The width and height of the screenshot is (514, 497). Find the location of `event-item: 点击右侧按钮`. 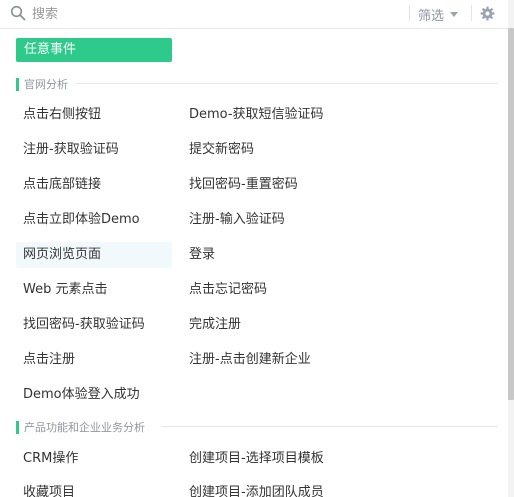

event-item: 点击右侧按钮 is located at coordinates (94, 115).